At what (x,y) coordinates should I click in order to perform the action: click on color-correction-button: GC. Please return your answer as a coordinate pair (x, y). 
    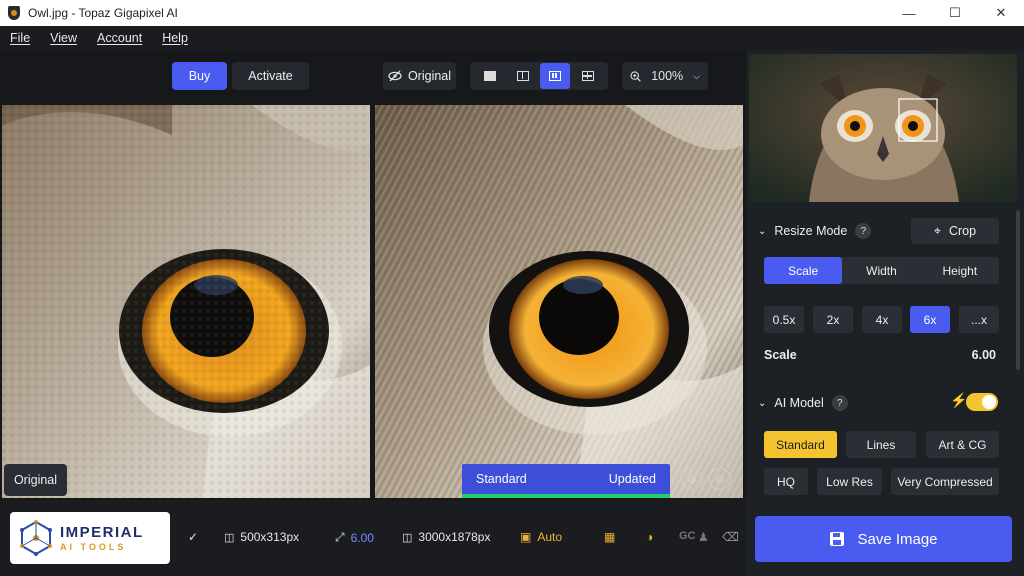
    Looking at the image, I should click on (687, 536).